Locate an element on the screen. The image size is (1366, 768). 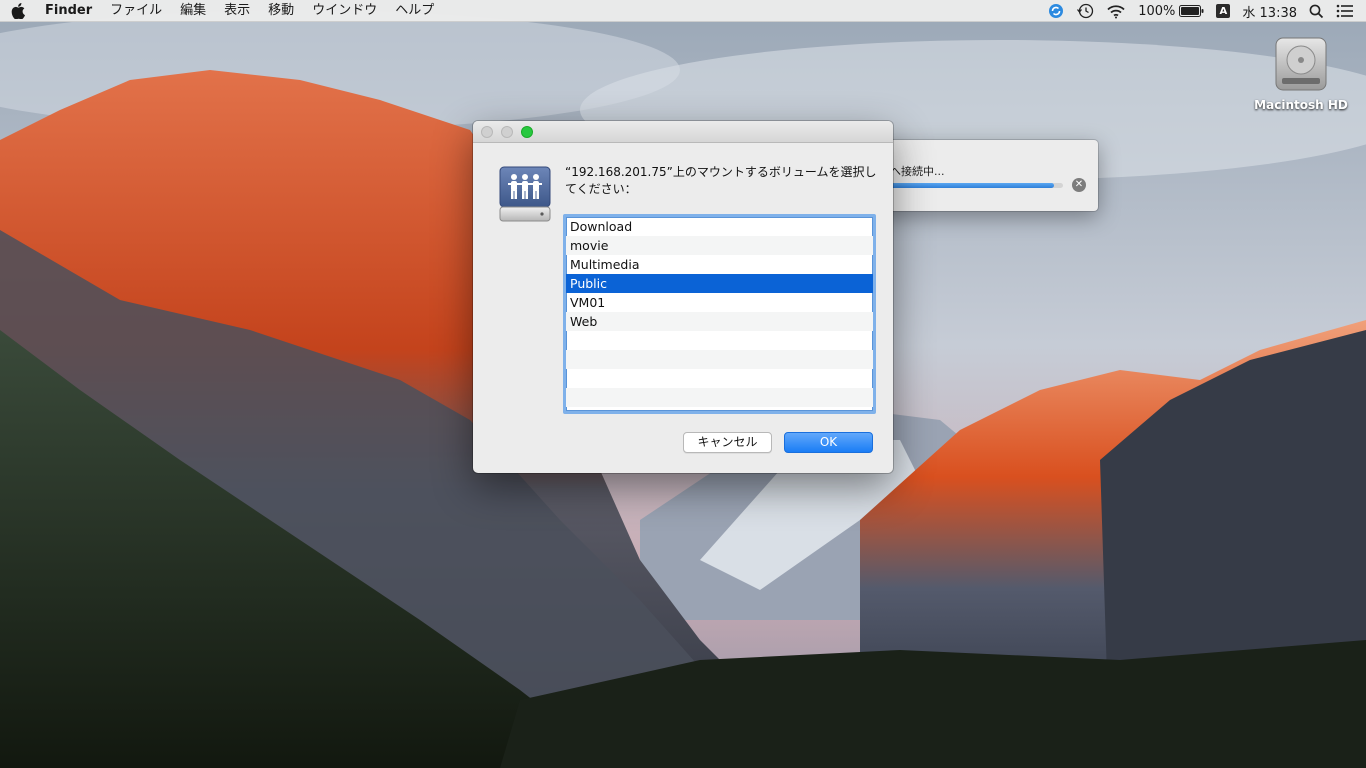
volume-list-item: Multimedia is located at coordinates (719, 264).